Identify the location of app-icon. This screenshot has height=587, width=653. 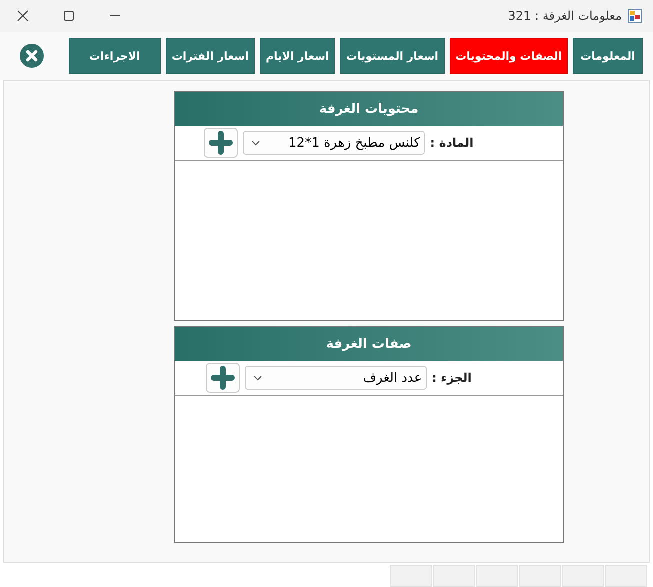
(635, 16).